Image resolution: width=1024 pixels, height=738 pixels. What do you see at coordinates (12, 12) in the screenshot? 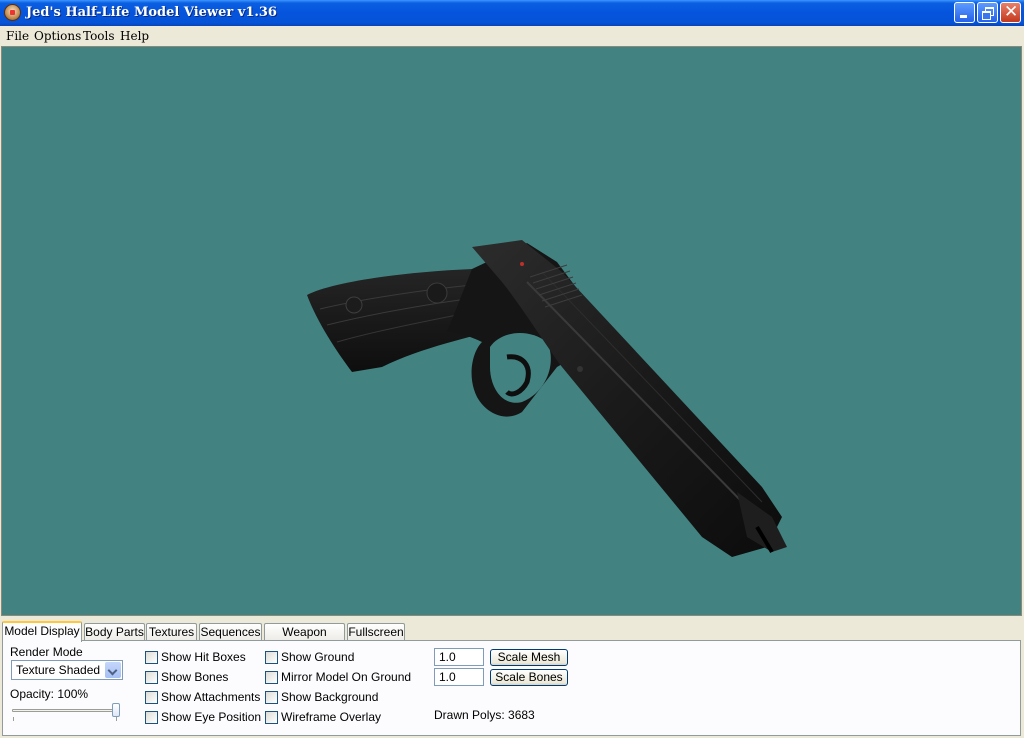
I see `app-icon` at bounding box center [12, 12].